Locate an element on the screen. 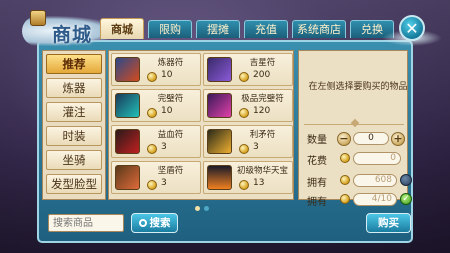 The height and width of the screenshot is (253, 450). search-input is located at coordinates (86, 223).